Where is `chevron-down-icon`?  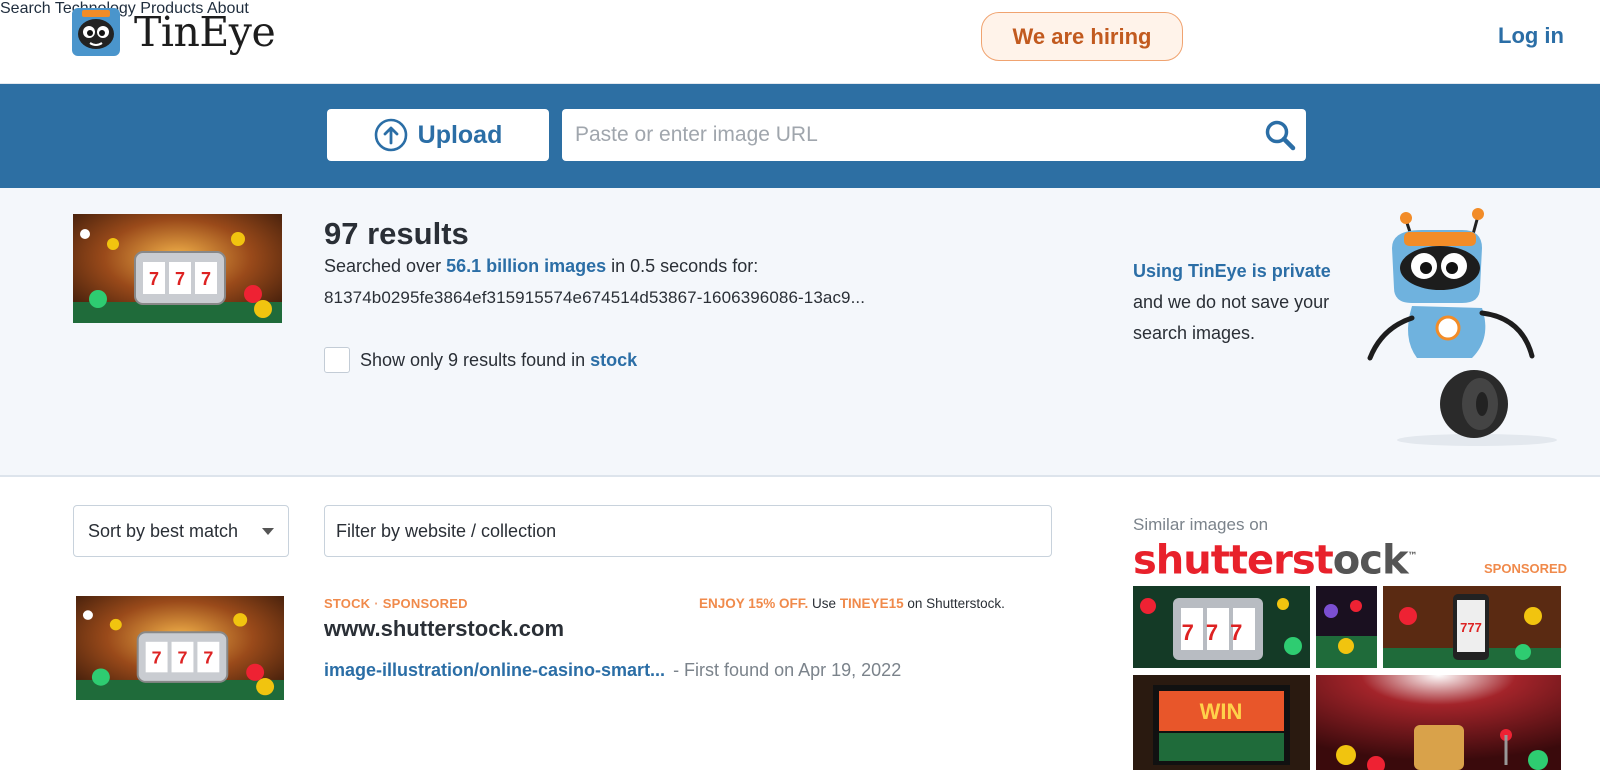
chevron-down-icon is located at coordinates (268, 531).